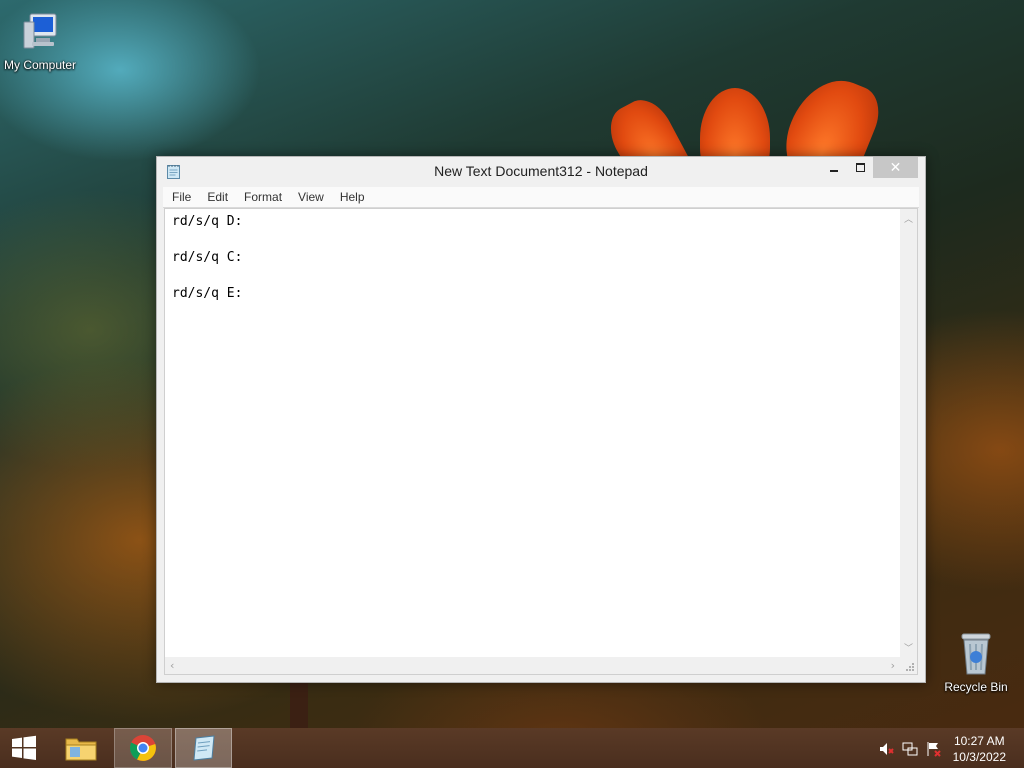 This screenshot has height=768, width=1024. Describe the element at coordinates (541, 197) in the screenshot. I see `menu-bar: File Edit Format View Help` at that location.